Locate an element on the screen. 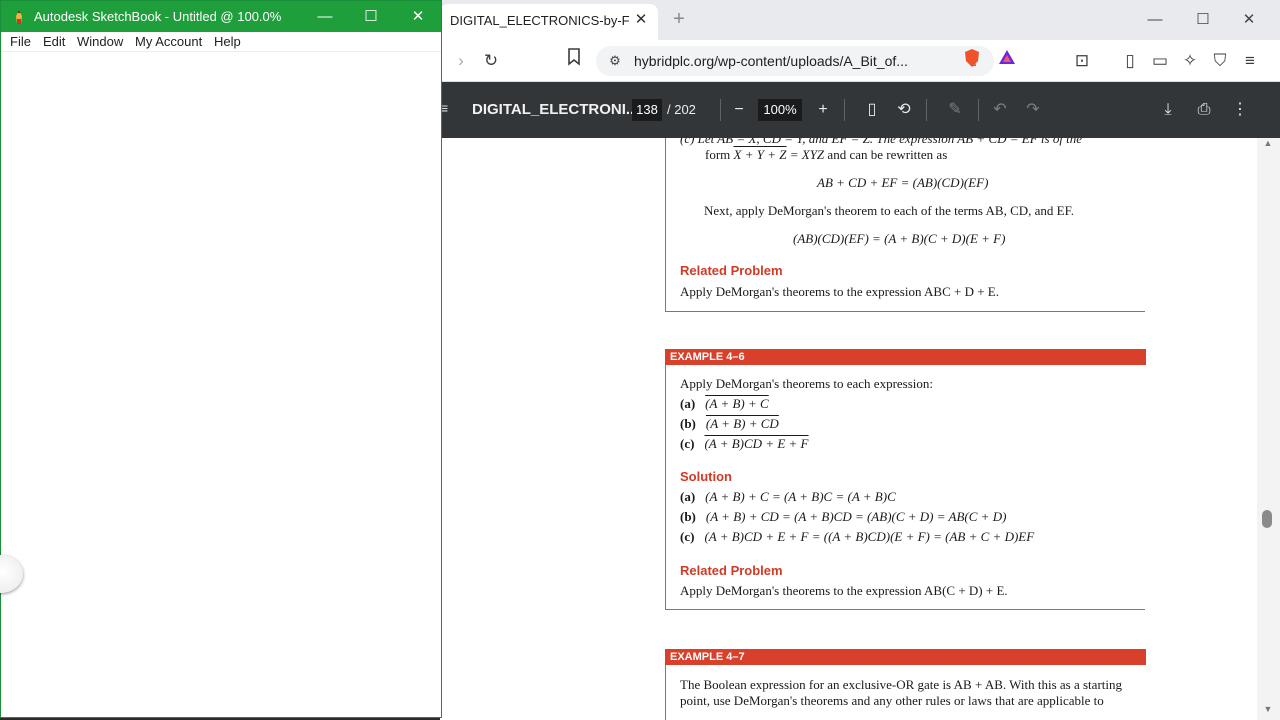 The height and width of the screenshot is (720, 1280). sketchbook-menubar: File Edit Window My Account Help is located at coordinates (221, 42).